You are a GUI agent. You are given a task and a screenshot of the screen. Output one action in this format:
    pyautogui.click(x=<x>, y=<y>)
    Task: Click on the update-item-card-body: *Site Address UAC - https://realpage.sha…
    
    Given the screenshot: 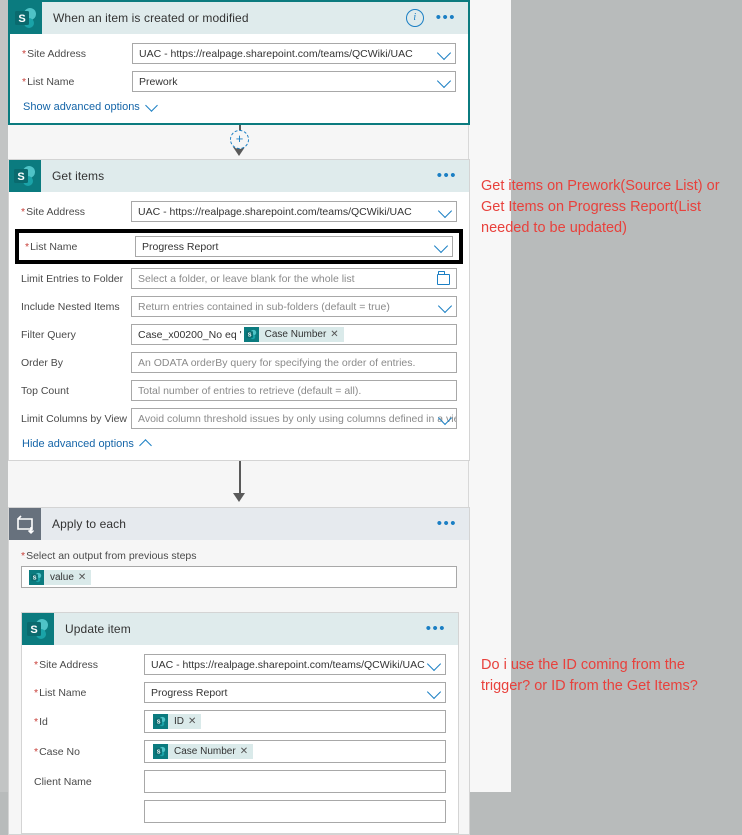 What is the action you would take?
    pyautogui.click(x=240, y=739)
    